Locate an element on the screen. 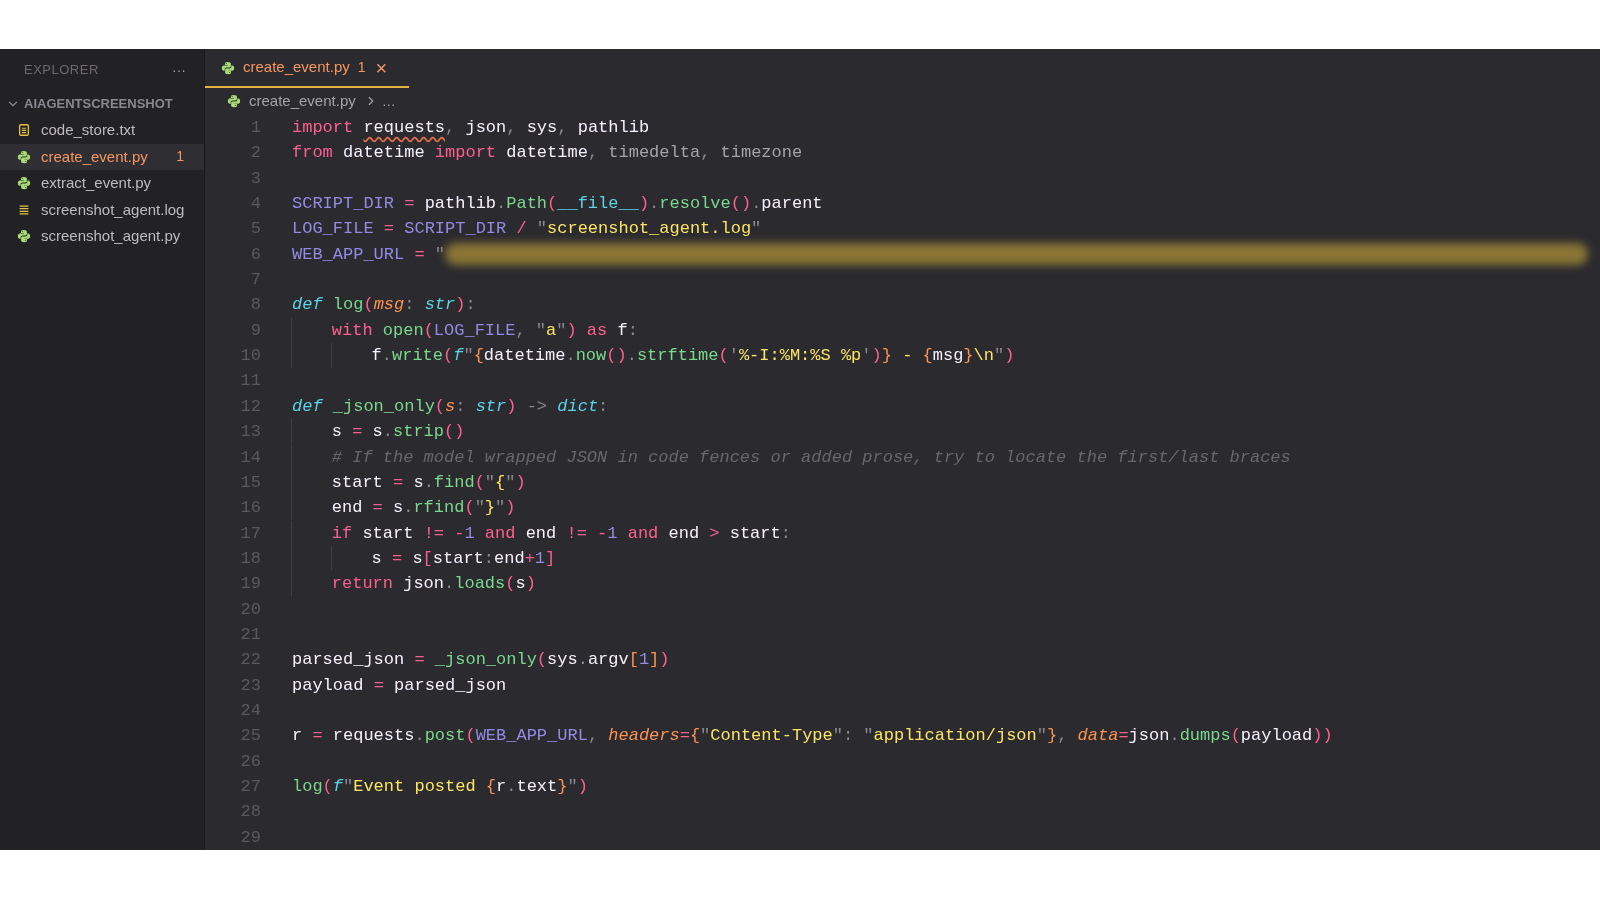 This screenshot has height=900, width=1600. log-file-icon is located at coordinates (24, 209).